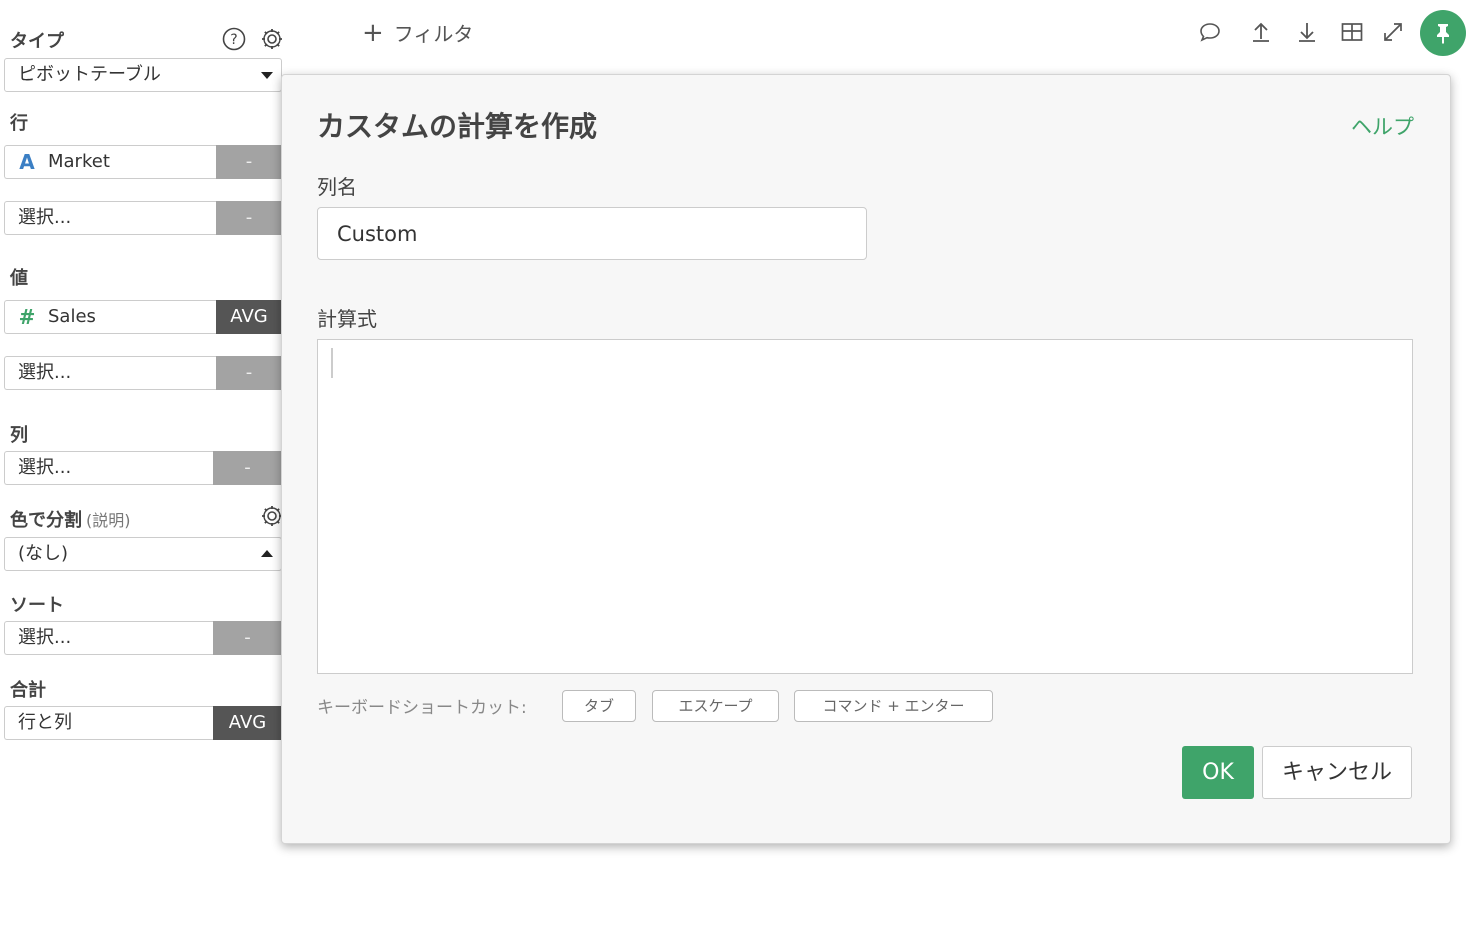  What do you see at coordinates (247, 638) in the screenshot?
I see `sort-field-1-remove-button: -` at bounding box center [247, 638].